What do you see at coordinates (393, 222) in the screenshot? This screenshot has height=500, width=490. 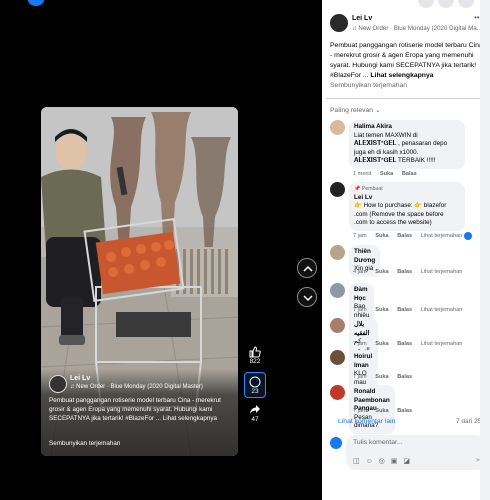 I see `comment-text-line: .com to access the website)` at bounding box center [393, 222].